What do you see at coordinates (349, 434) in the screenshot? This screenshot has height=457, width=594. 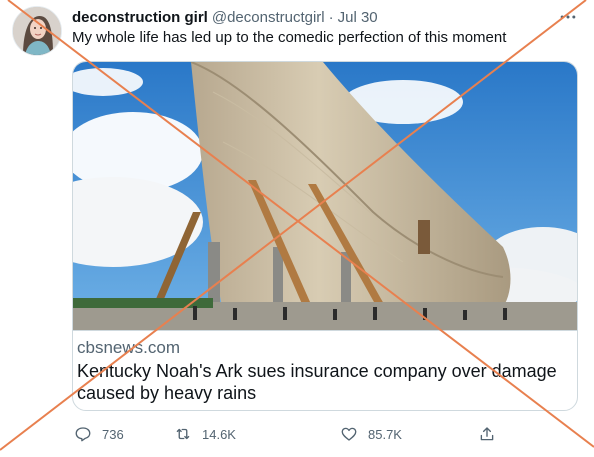 I see `heart-icon` at bounding box center [349, 434].